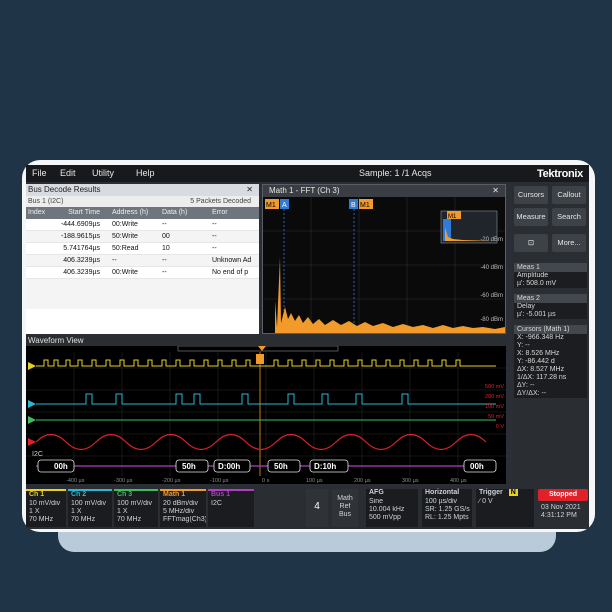 The height and width of the screenshot is (612, 612). What do you see at coordinates (550, 306) in the screenshot?
I see `meas2-badge: Meas 2 Delay µ': -5.001 µs` at bounding box center [550, 306].